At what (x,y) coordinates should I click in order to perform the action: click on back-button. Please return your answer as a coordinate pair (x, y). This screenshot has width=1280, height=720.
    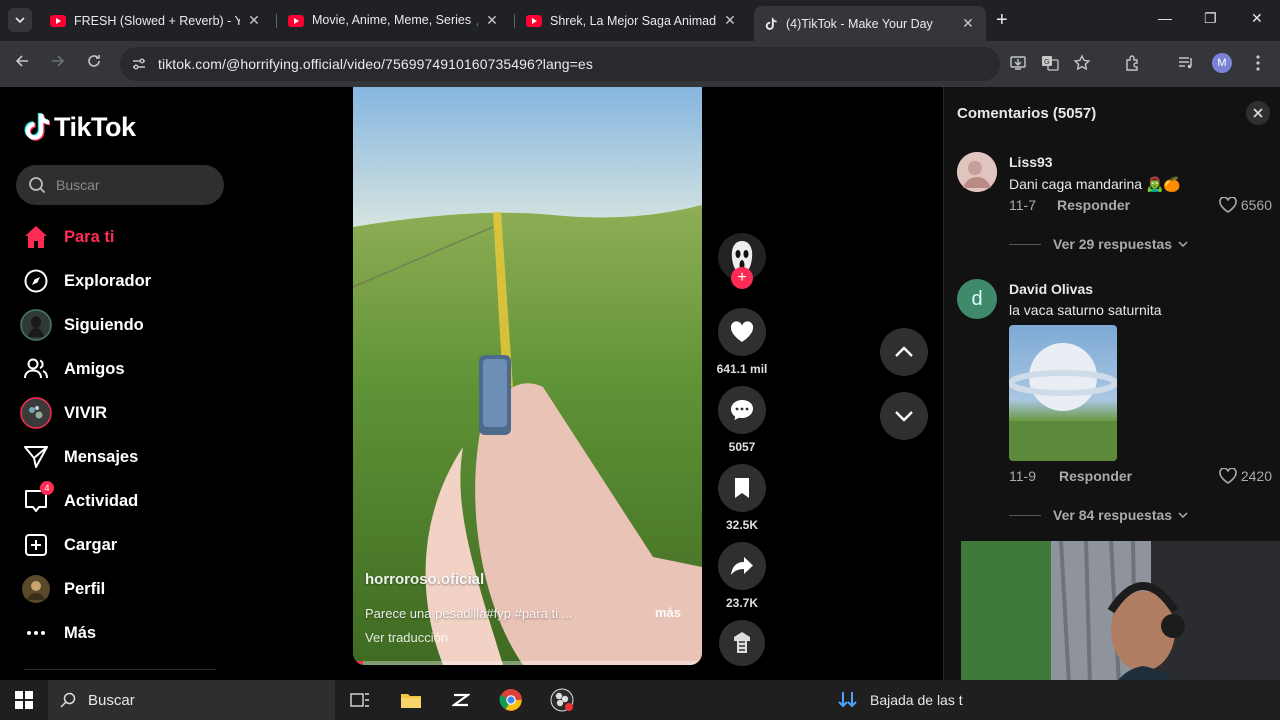
    Looking at the image, I should click on (22, 63).